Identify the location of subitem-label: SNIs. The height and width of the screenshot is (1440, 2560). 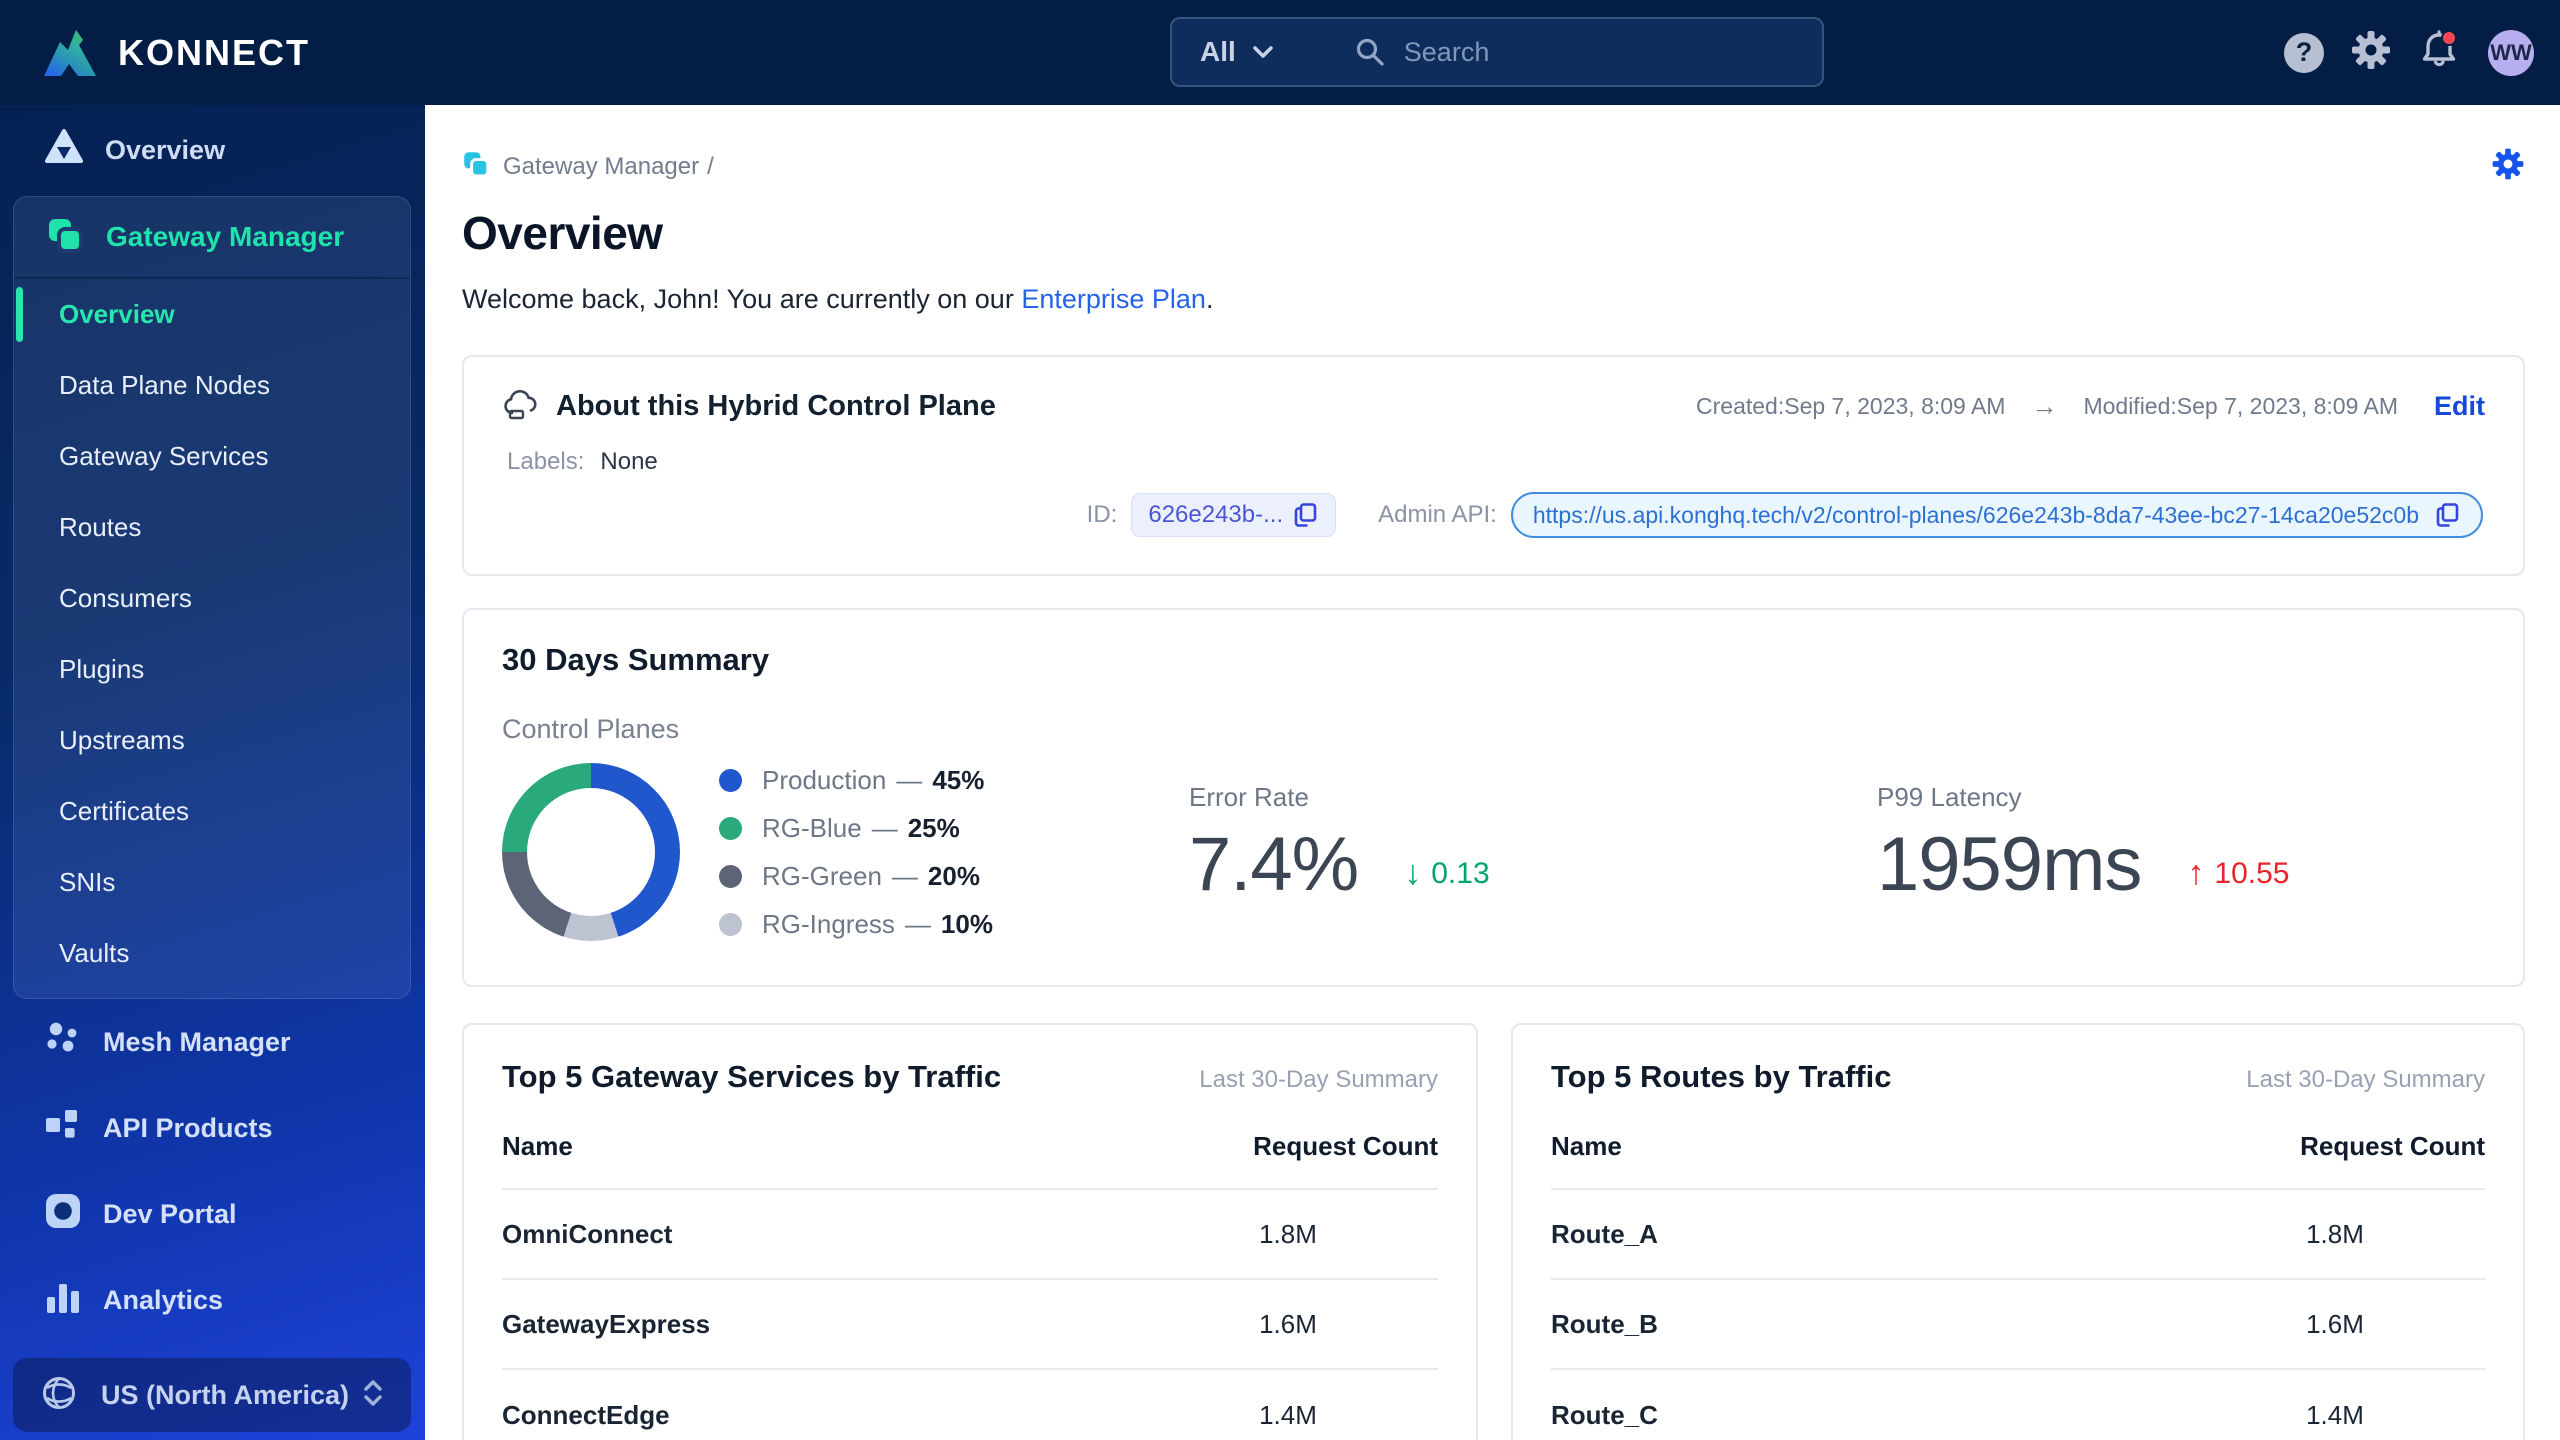
(87, 882).